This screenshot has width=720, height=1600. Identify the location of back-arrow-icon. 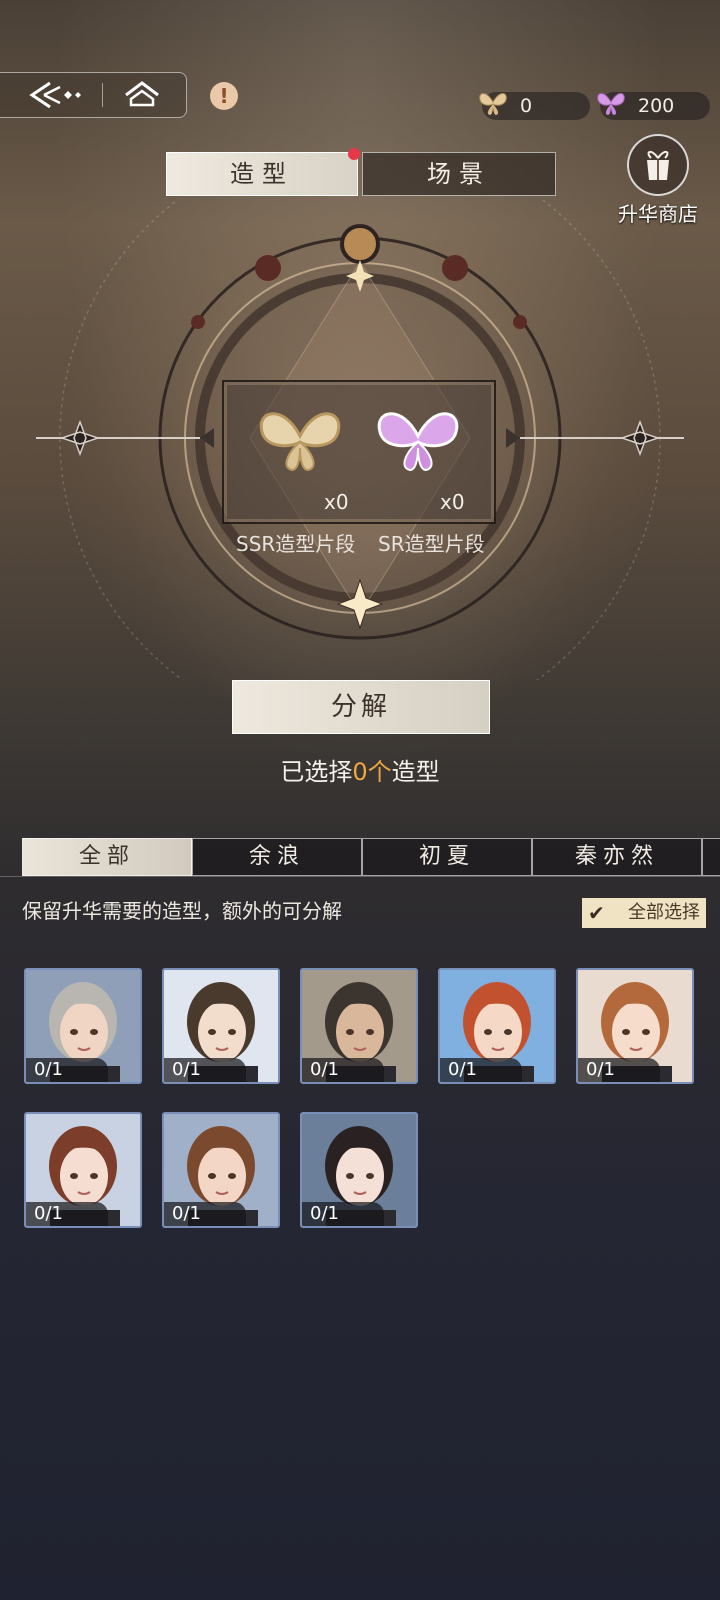
(55, 95).